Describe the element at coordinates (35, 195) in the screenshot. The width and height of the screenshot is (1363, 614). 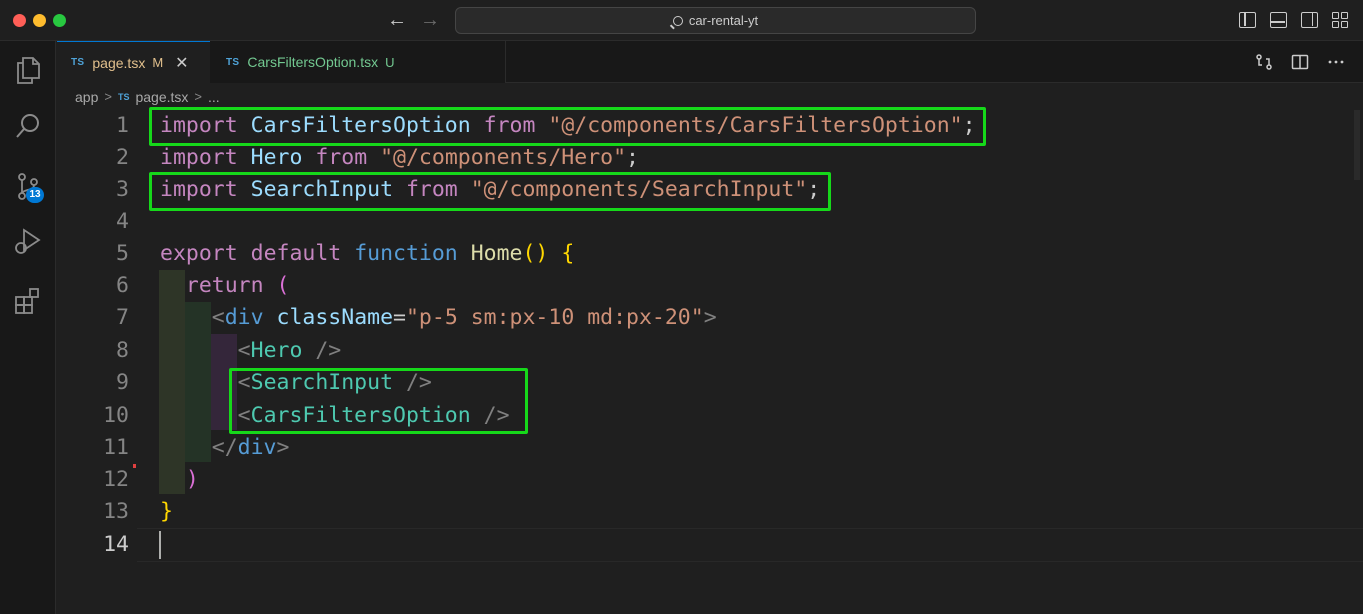
I see `source-control-badge: 13` at that location.